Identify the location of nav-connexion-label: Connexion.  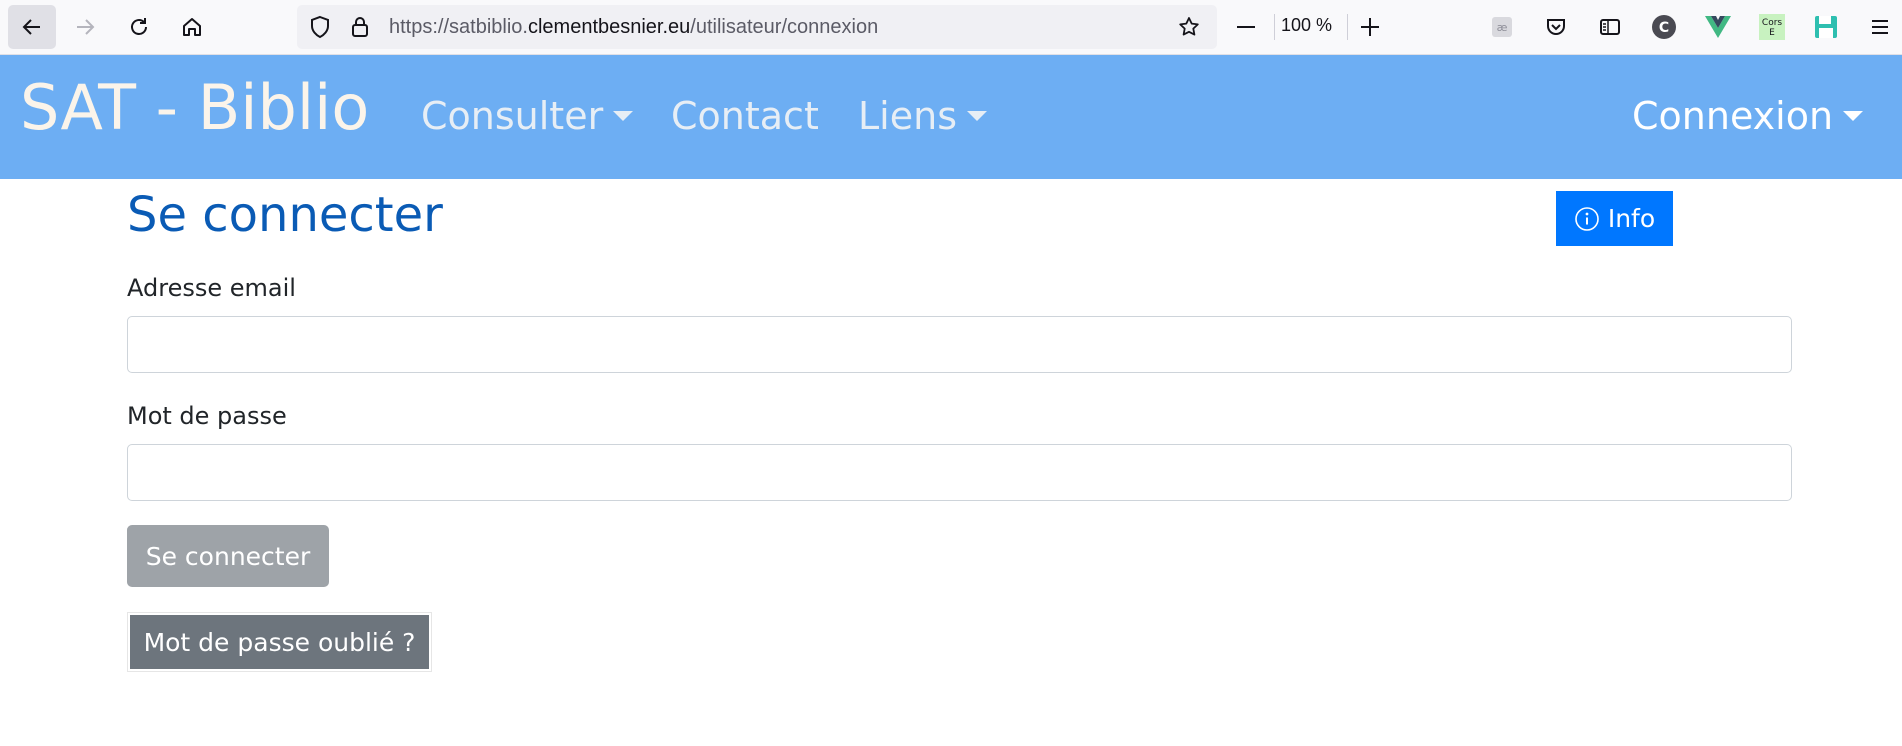
(1733, 116).